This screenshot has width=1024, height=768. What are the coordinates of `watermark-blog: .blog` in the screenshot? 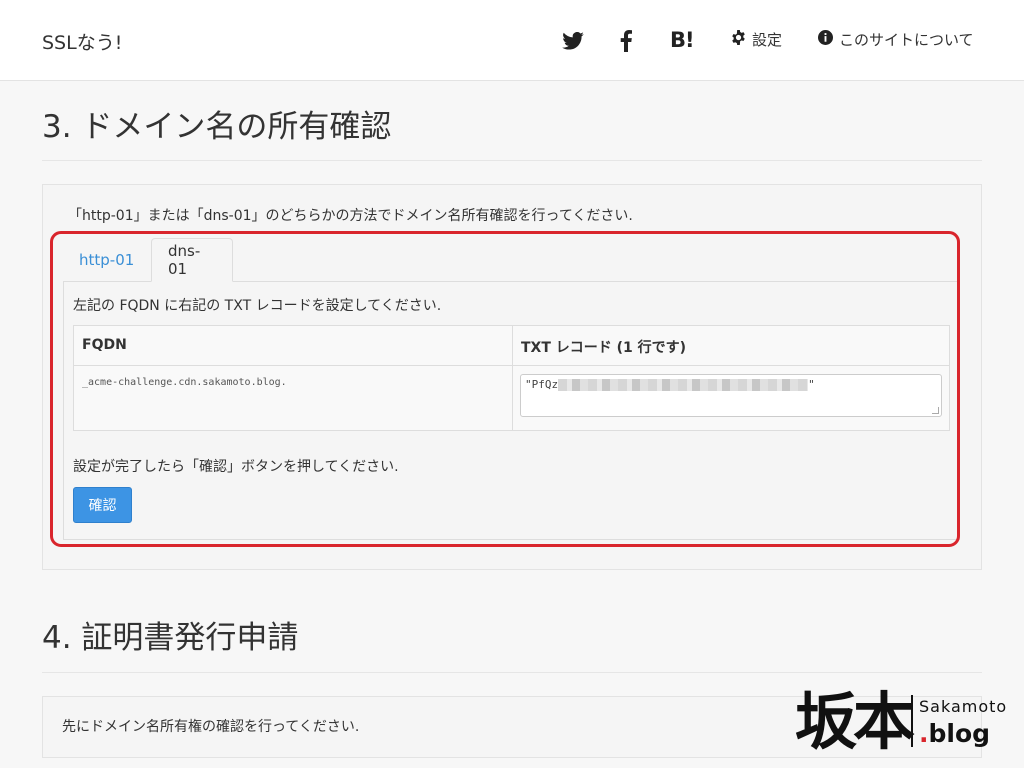 It's located at (954, 733).